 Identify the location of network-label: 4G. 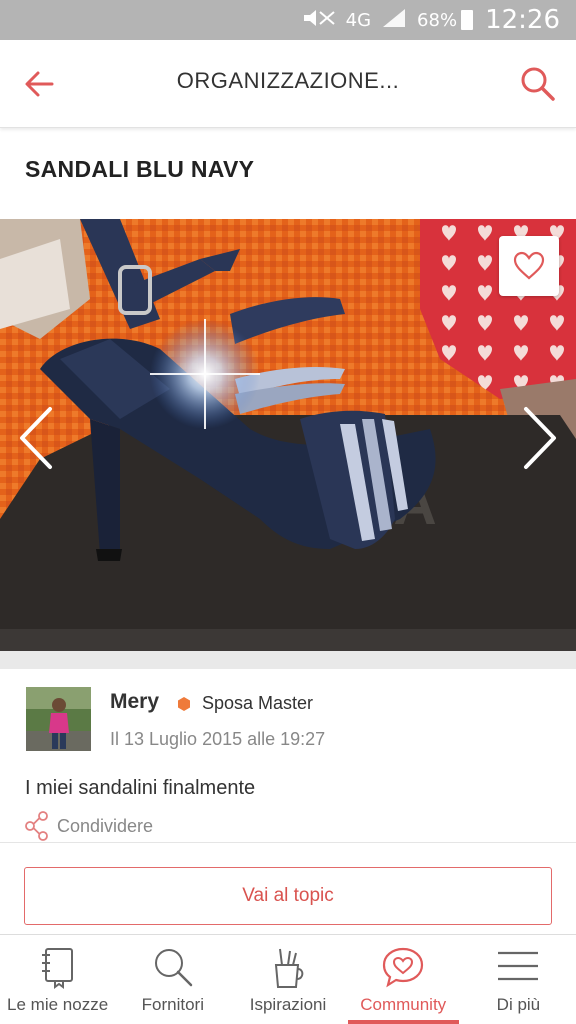
(358, 20).